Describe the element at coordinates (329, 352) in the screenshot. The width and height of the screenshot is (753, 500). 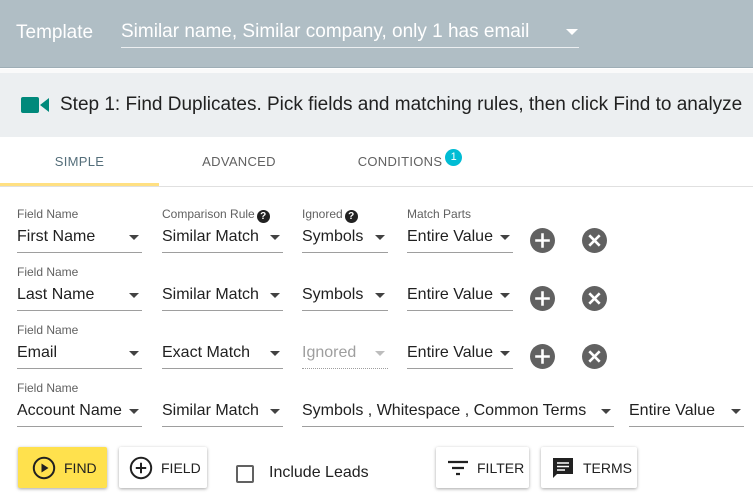
I see `ignored-placeholder: Ignored` at that location.